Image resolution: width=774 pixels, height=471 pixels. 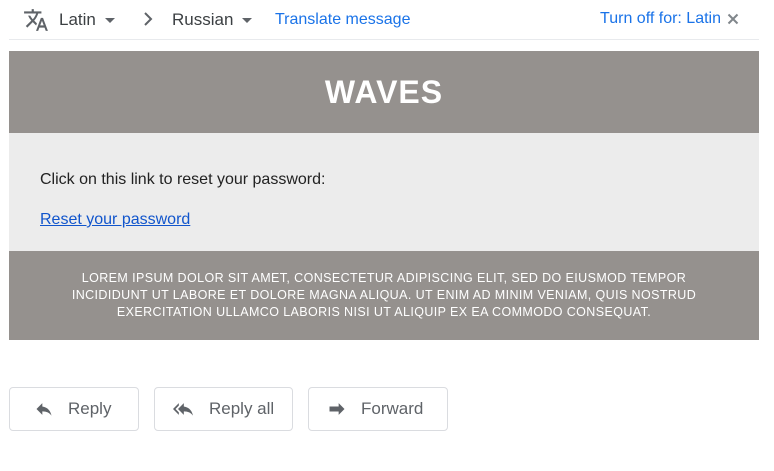 What do you see at coordinates (337, 409) in the screenshot?
I see `forward-icon` at bounding box center [337, 409].